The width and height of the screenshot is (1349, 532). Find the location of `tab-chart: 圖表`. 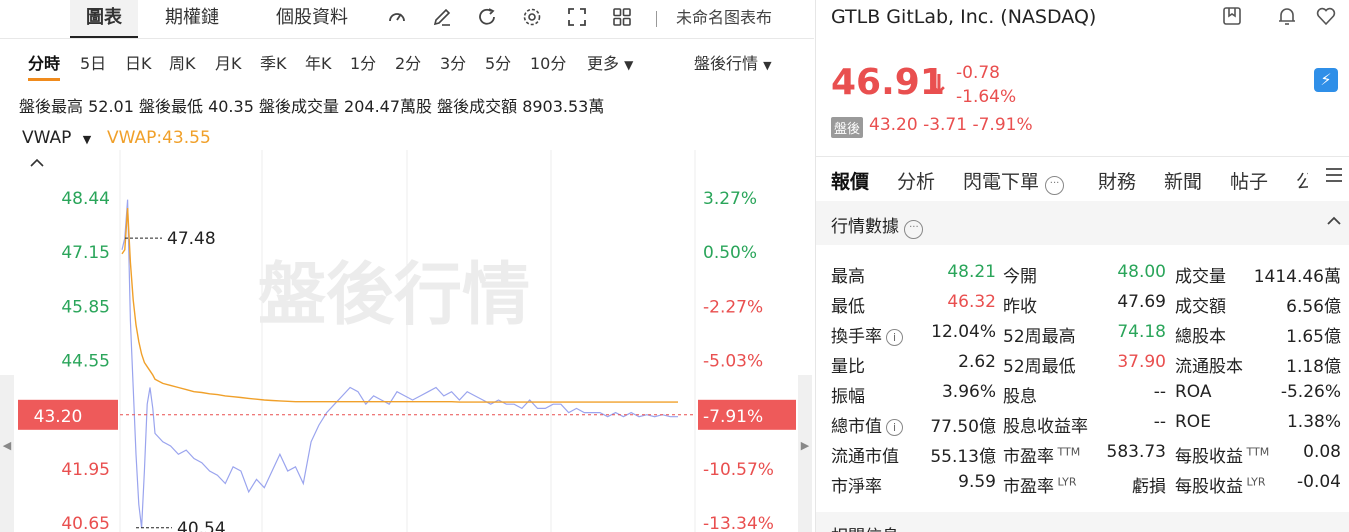

tab-chart: 圖表 is located at coordinates (104, 19).